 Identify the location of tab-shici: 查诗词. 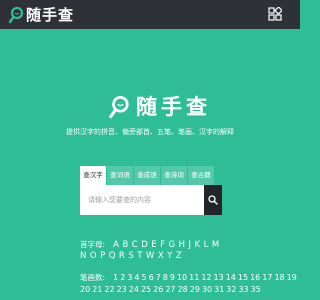
(174, 175).